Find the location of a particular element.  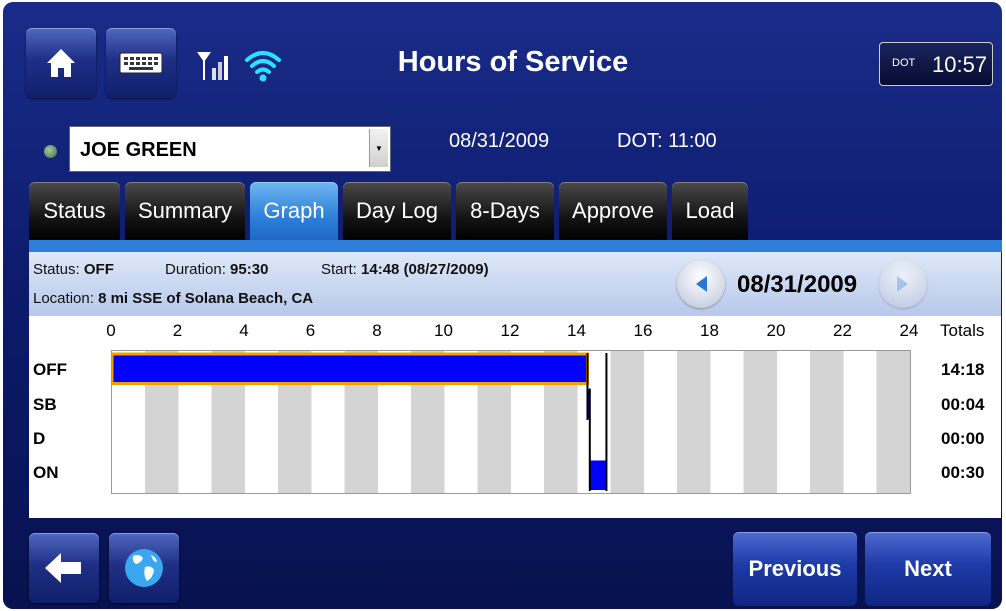

hour-tick: 20 is located at coordinates (776, 330).